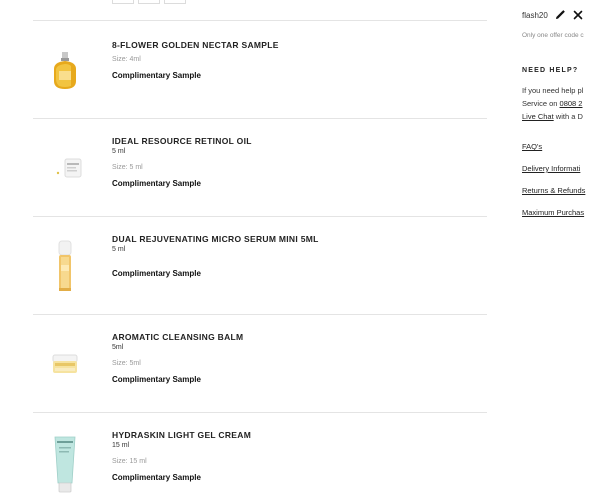  Describe the element at coordinates (129, 461) in the screenshot. I see `product-size: Size: 15 ml` at that location.